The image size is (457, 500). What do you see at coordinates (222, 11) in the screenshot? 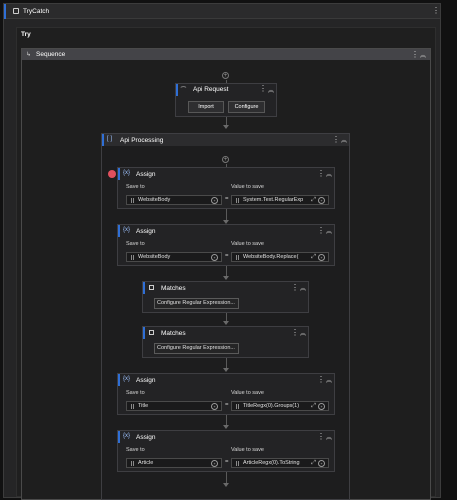
I see `trycatch-header: TryCatch ⋮` at bounding box center [222, 11].